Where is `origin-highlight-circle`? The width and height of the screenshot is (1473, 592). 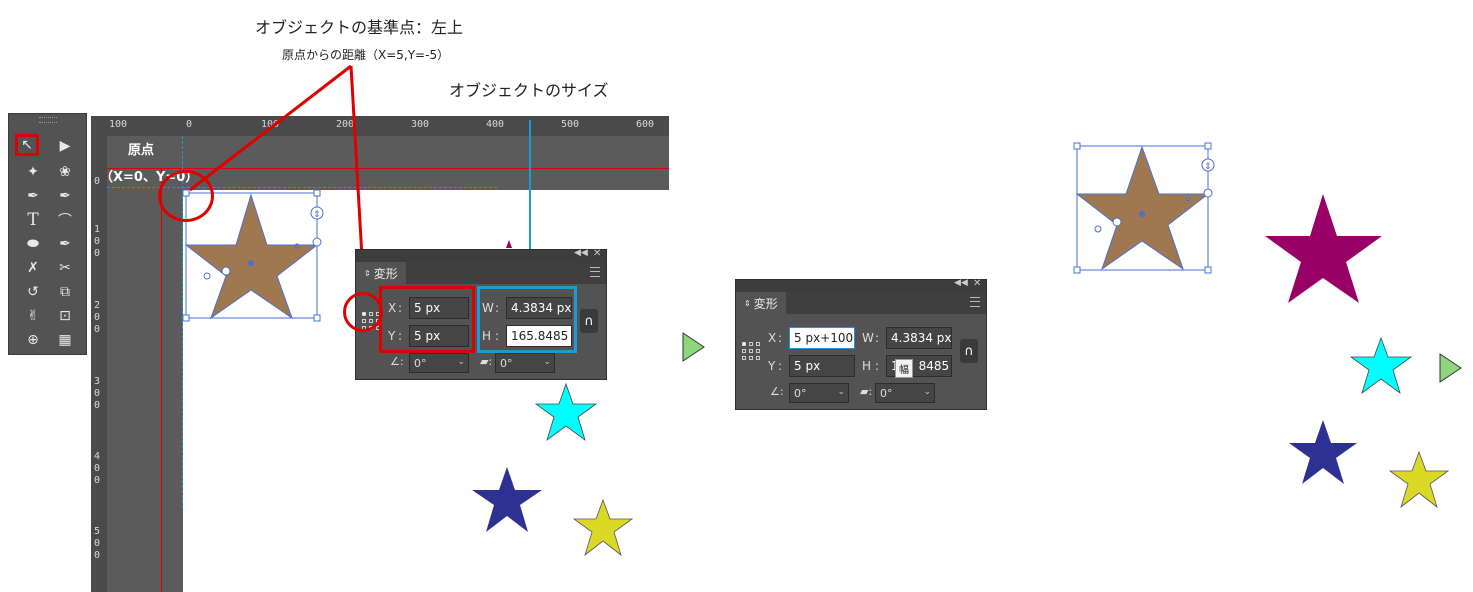 origin-highlight-circle is located at coordinates (186, 196).